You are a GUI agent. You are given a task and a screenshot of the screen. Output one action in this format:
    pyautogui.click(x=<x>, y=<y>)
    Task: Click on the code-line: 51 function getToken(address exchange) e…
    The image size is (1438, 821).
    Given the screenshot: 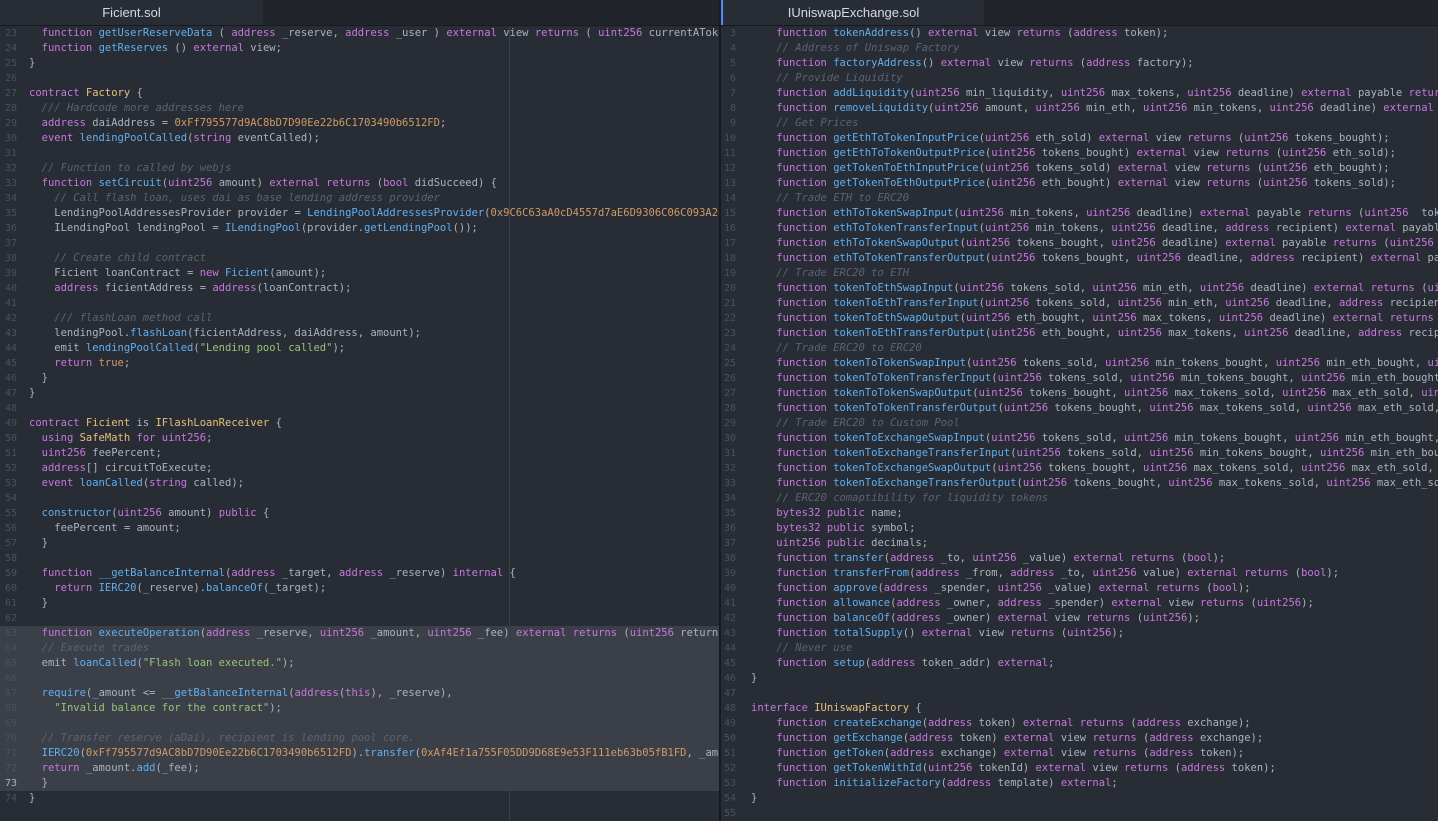 What is the action you would take?
    pyautogui.click(x=1079, y=753)
    